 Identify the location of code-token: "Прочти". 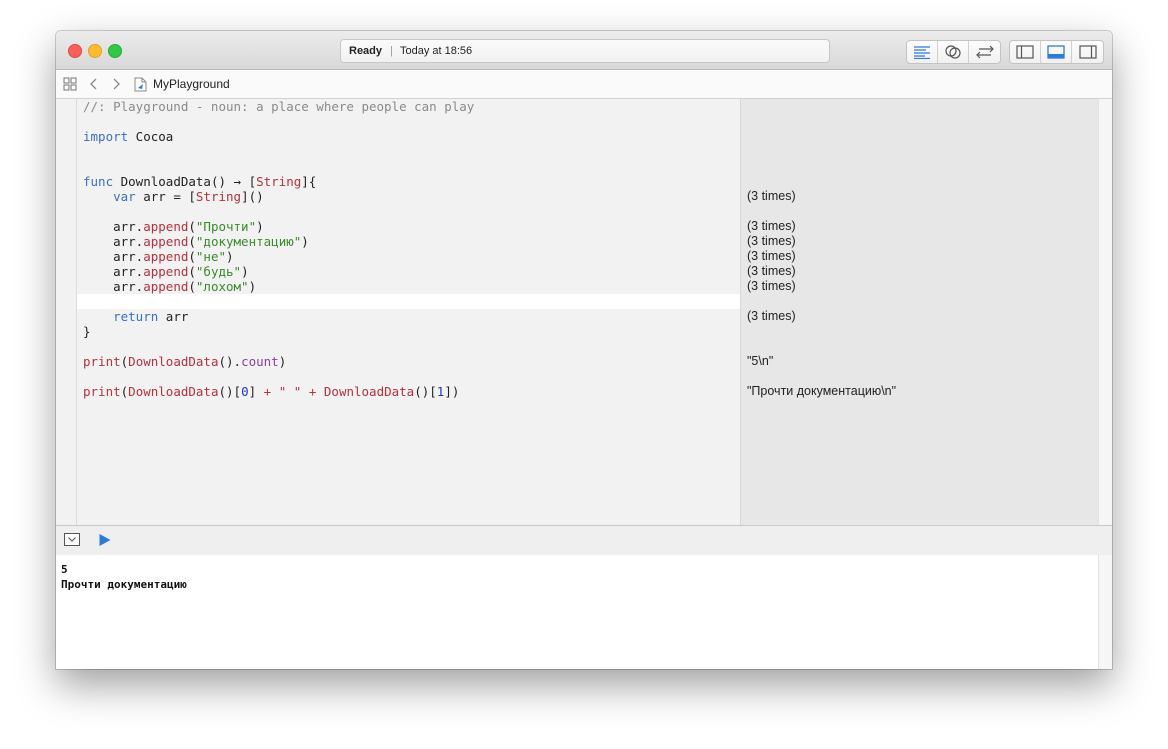
(226, 226).